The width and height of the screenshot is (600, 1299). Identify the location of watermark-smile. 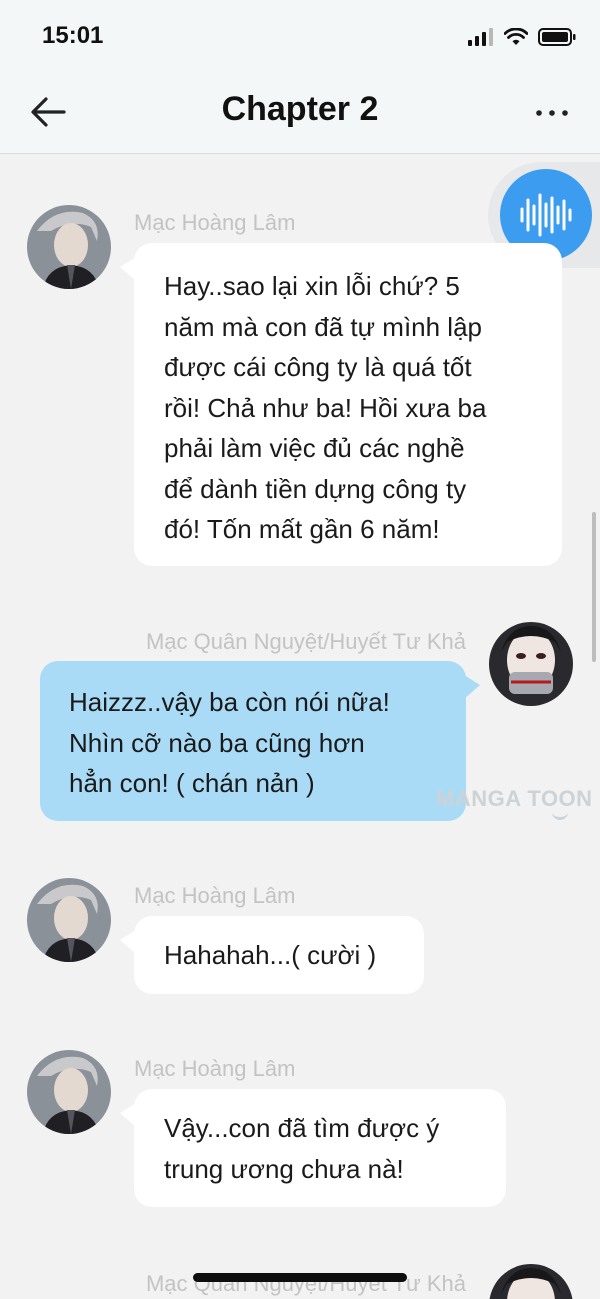
(560, 816).